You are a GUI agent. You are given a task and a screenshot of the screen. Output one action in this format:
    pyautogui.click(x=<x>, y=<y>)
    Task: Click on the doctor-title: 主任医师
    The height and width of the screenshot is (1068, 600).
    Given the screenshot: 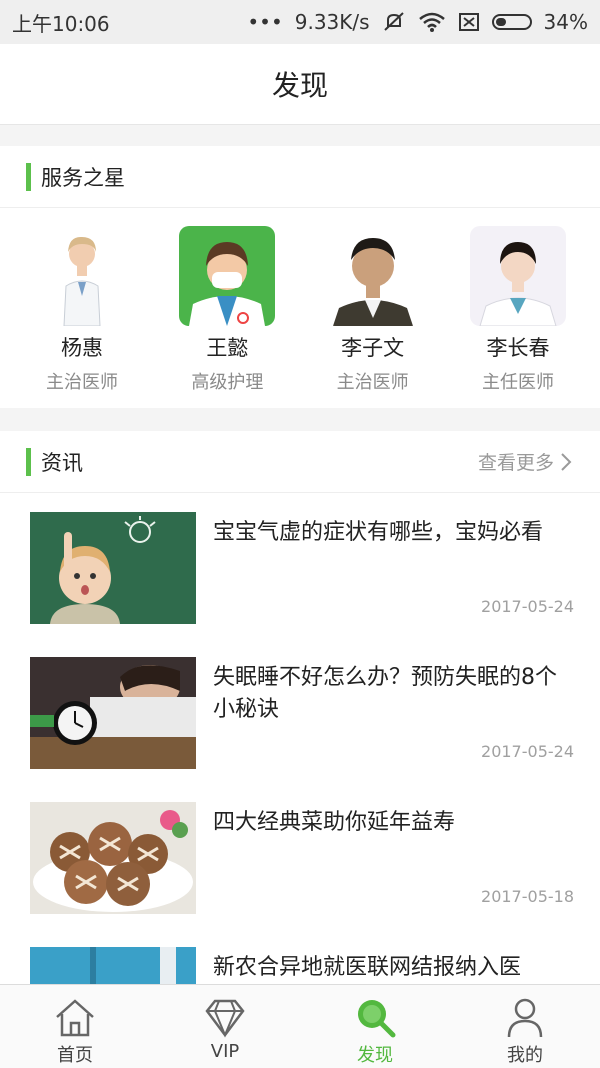 What is the action you would take?
    pyautogui.click(x=517, y=382)
    